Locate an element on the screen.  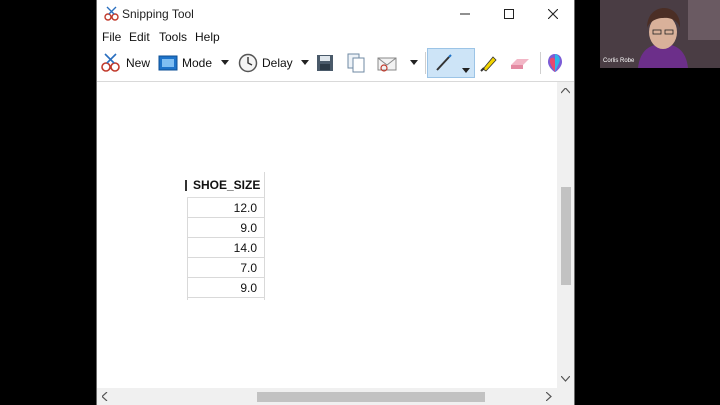
mode-dropdown-arrow is located at coordinates (225, 63).